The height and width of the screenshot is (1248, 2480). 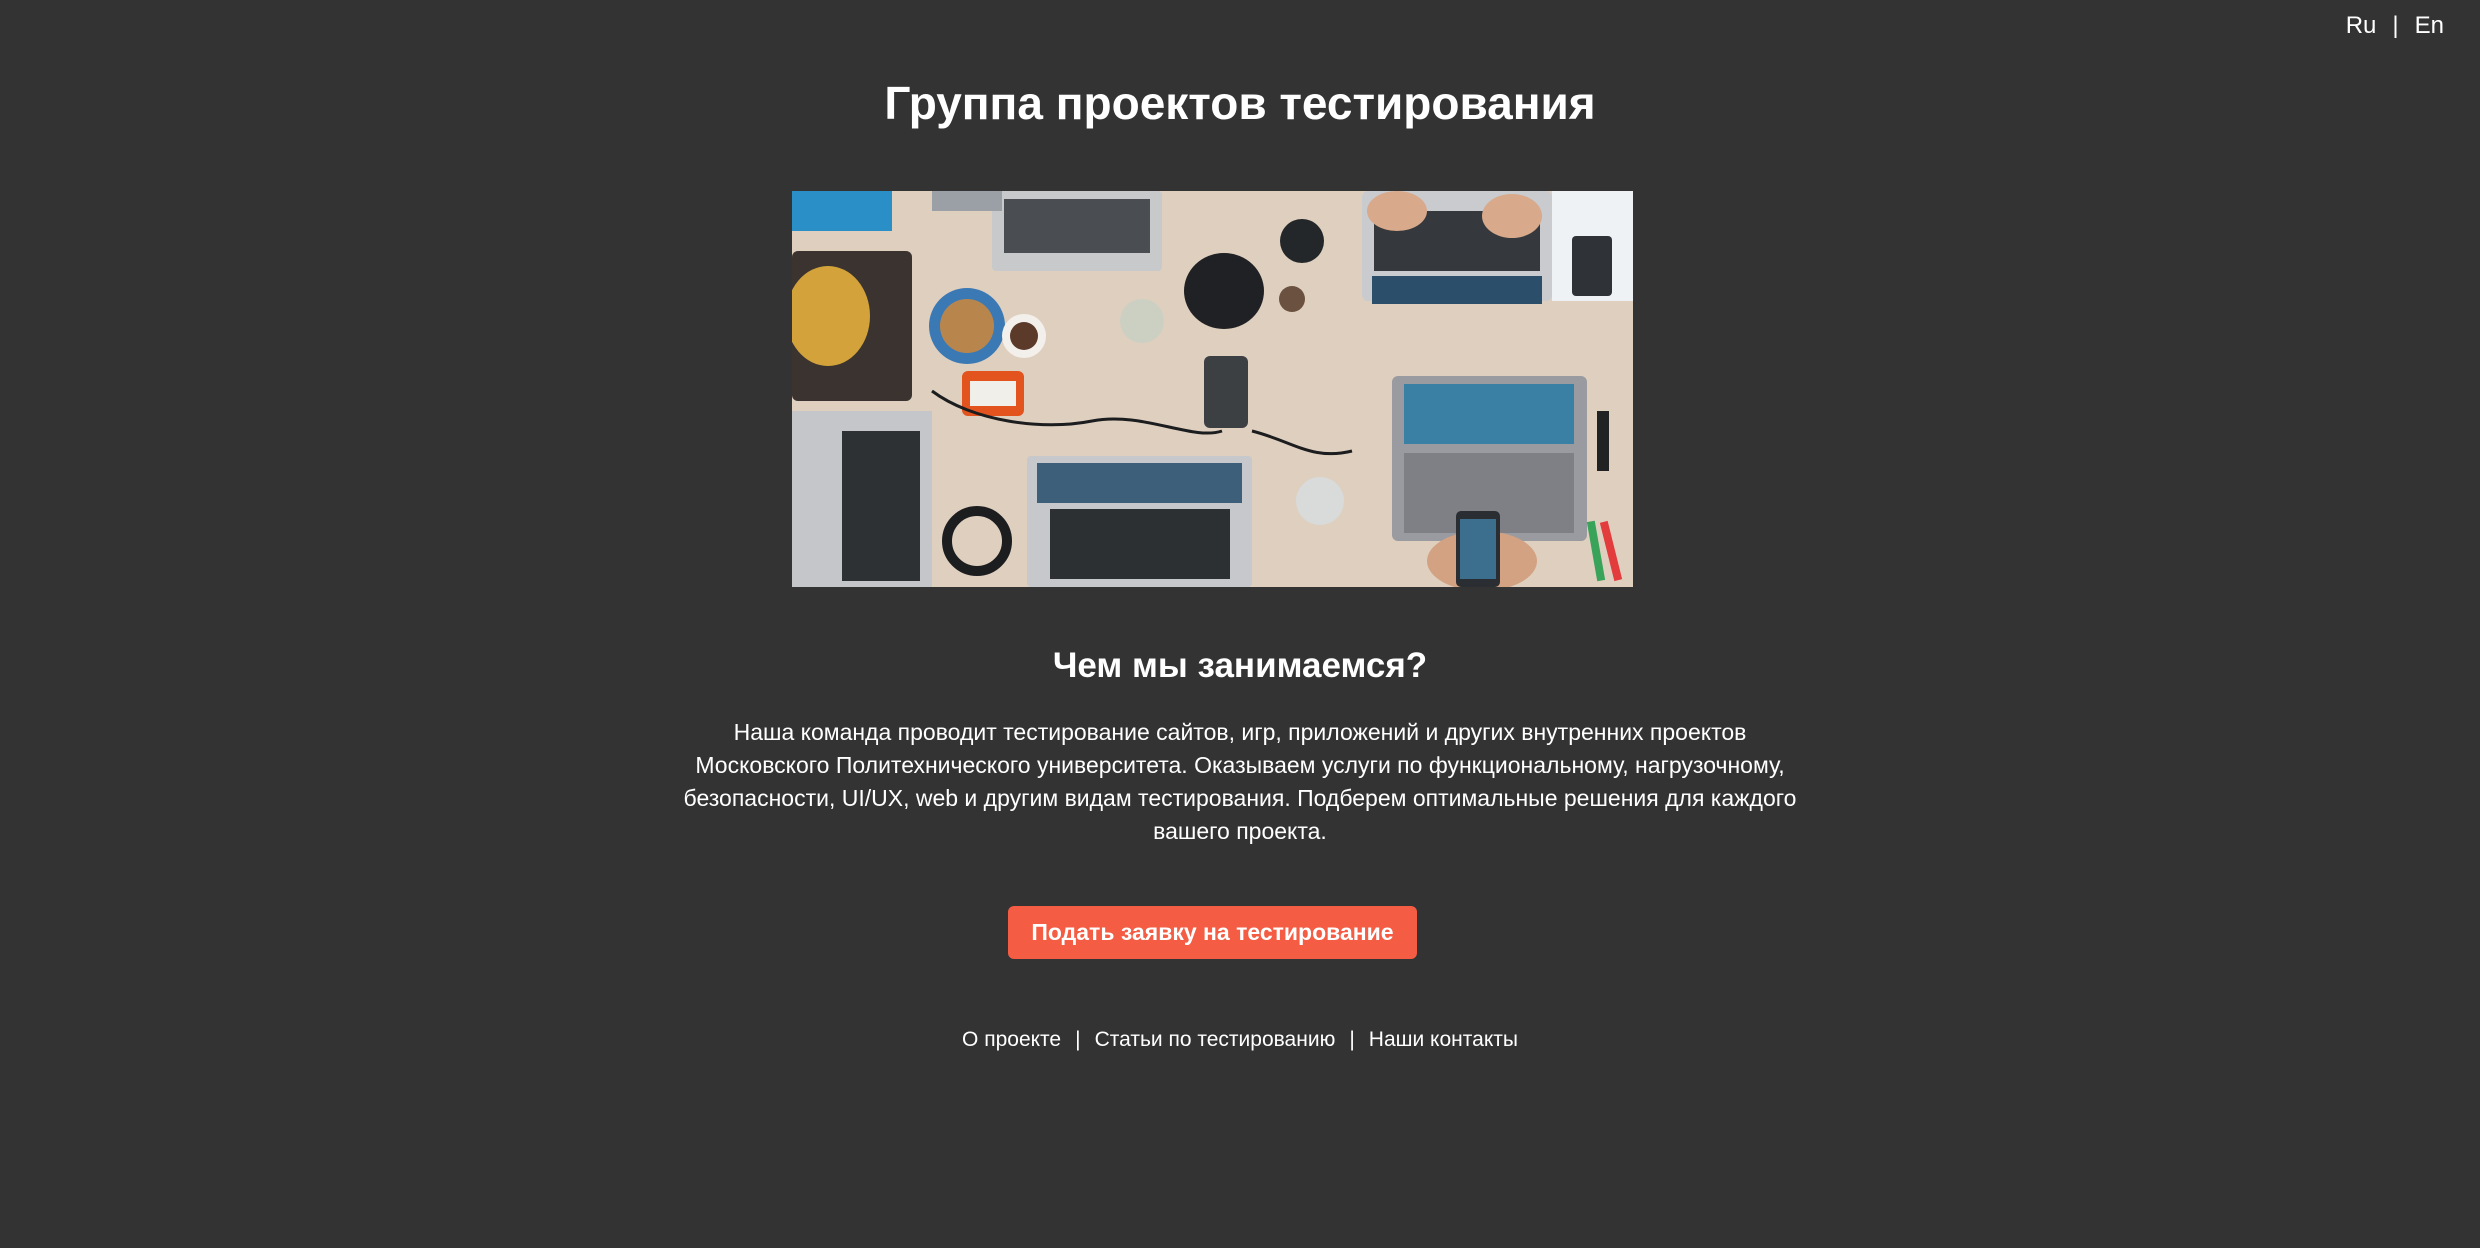 I want to click on lang-ru-link: Ru, so click(x=2361, y=26).